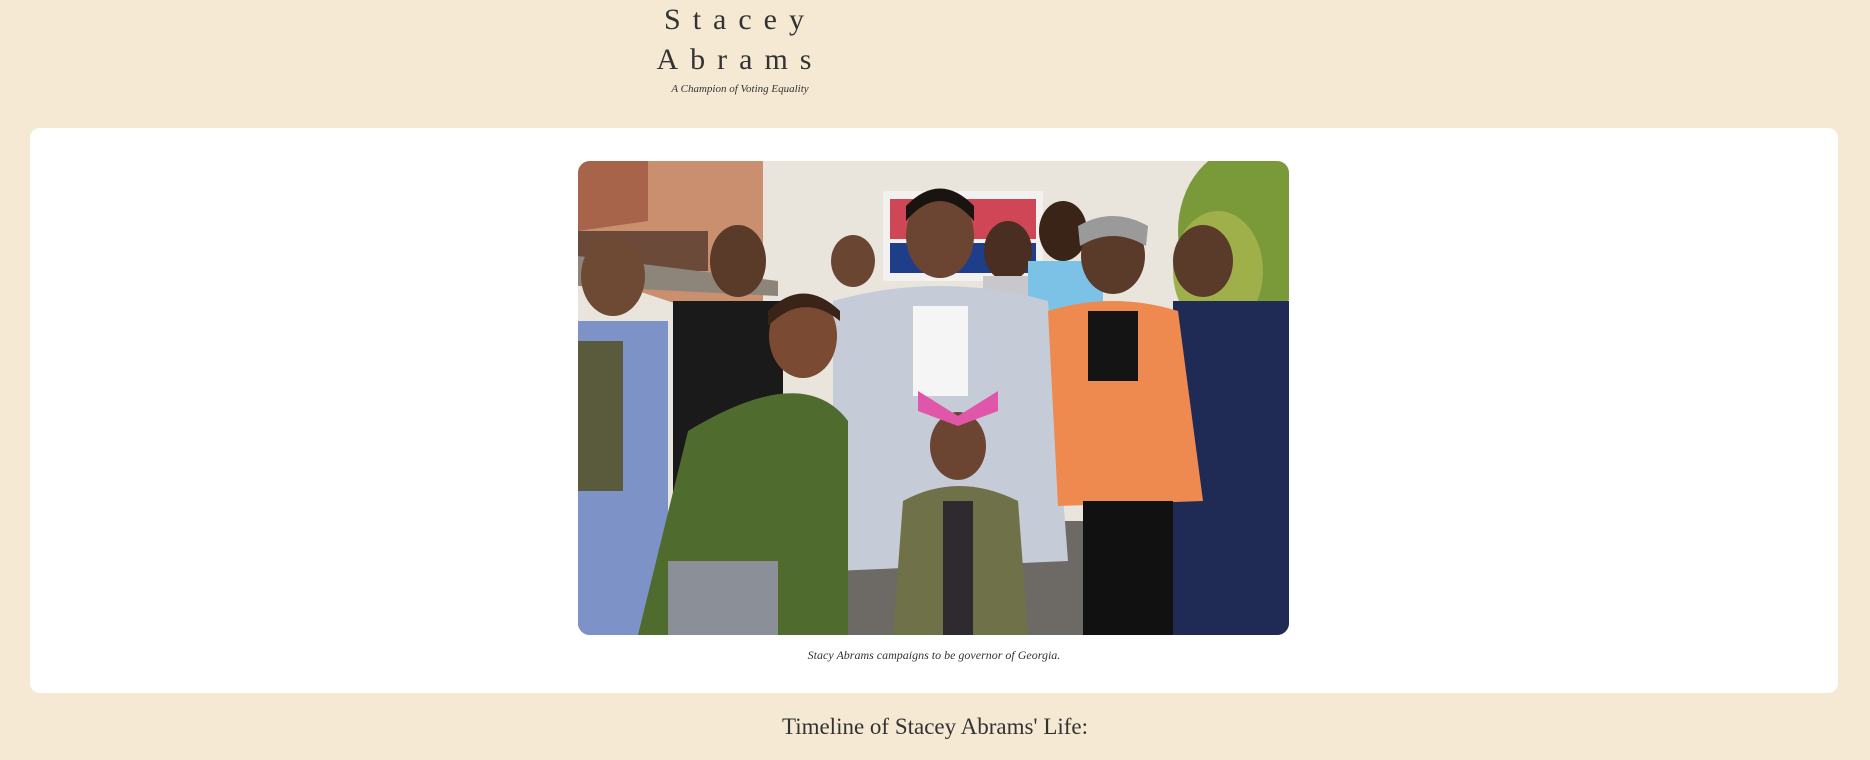 The width and height of the screenshot is (1870, 760). What do you see at coordinates (740, 39) in the screenshot?
I see `site-title: Stacey Abrams` at bounding box center [740, 39].